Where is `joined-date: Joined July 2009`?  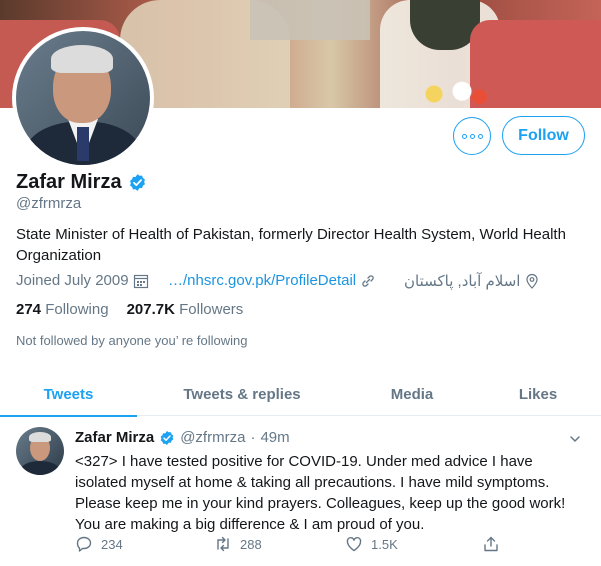
joined-date: Joined July 2009 is located at coordinates (82, 280).